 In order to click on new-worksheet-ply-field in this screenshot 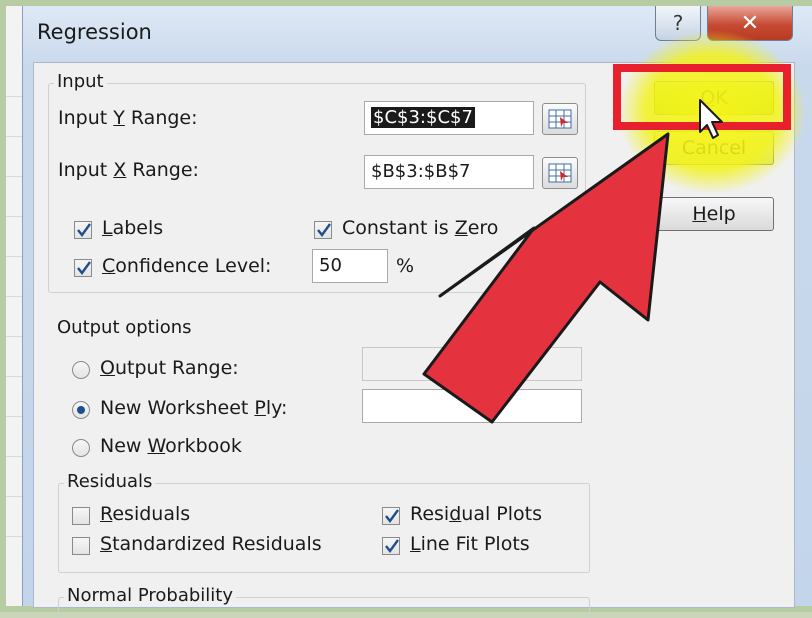, I will do `click(472, 406)`.